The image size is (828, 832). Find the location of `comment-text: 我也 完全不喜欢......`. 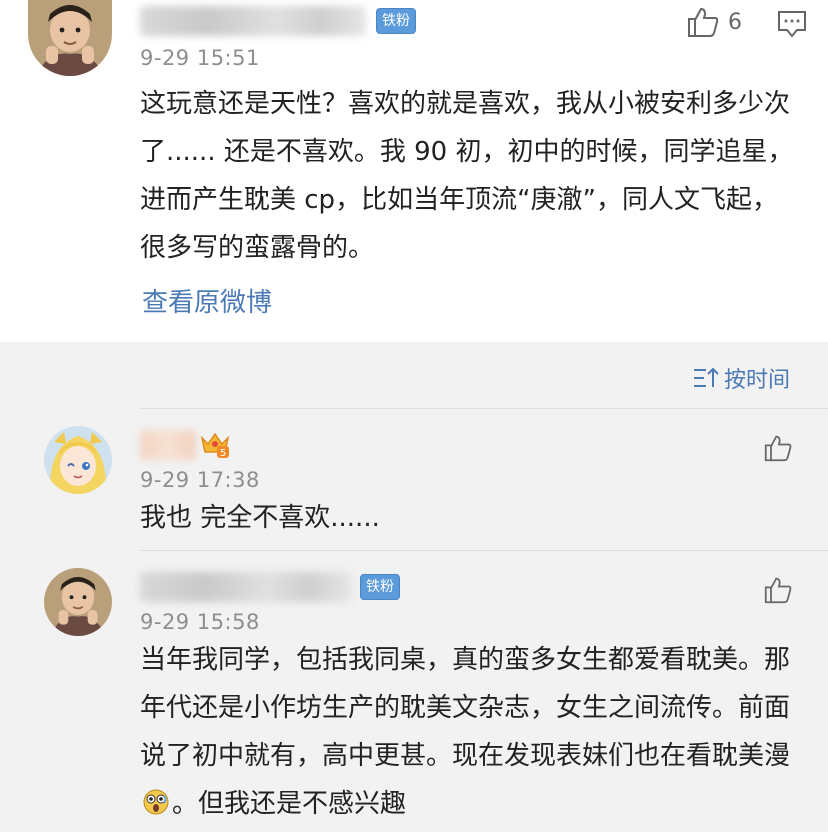

comment-text: 我也 完全不喜欢...... is located at coordinates (260, 518).